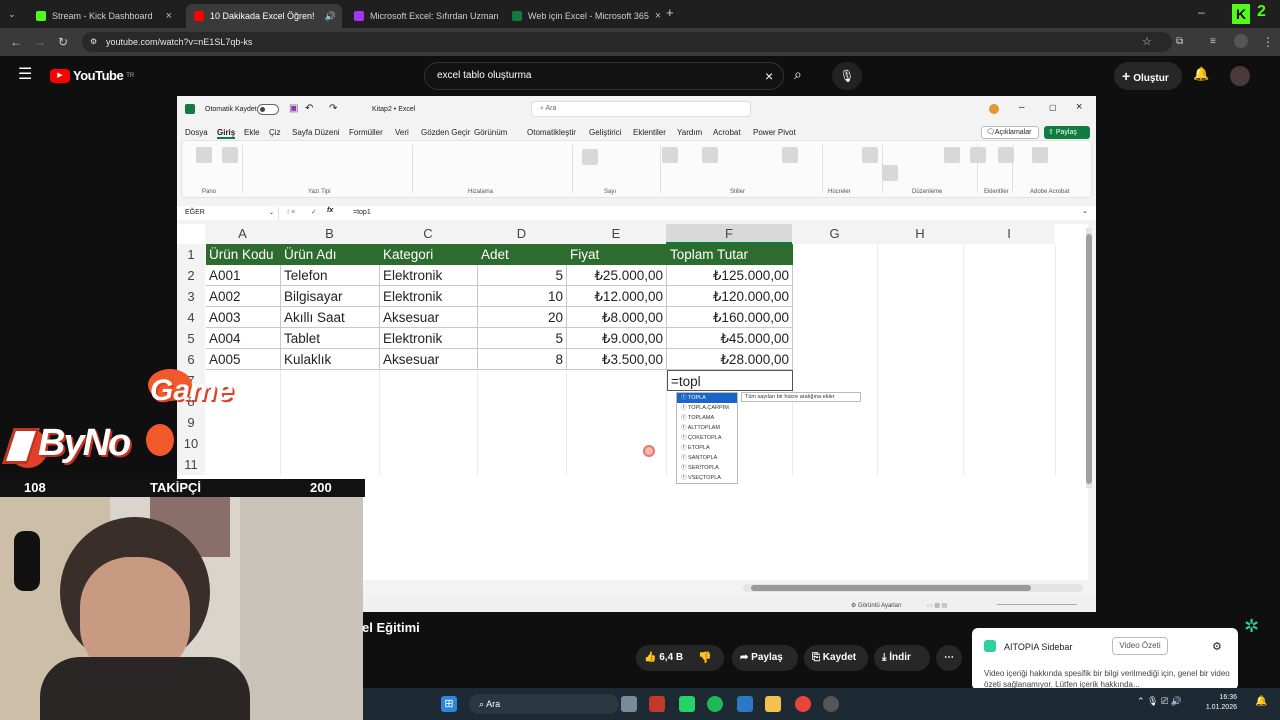  Describe the element at coordinates (330, 16) in the screenshot. I see `audio-playing-icon: 🔊` at that location.